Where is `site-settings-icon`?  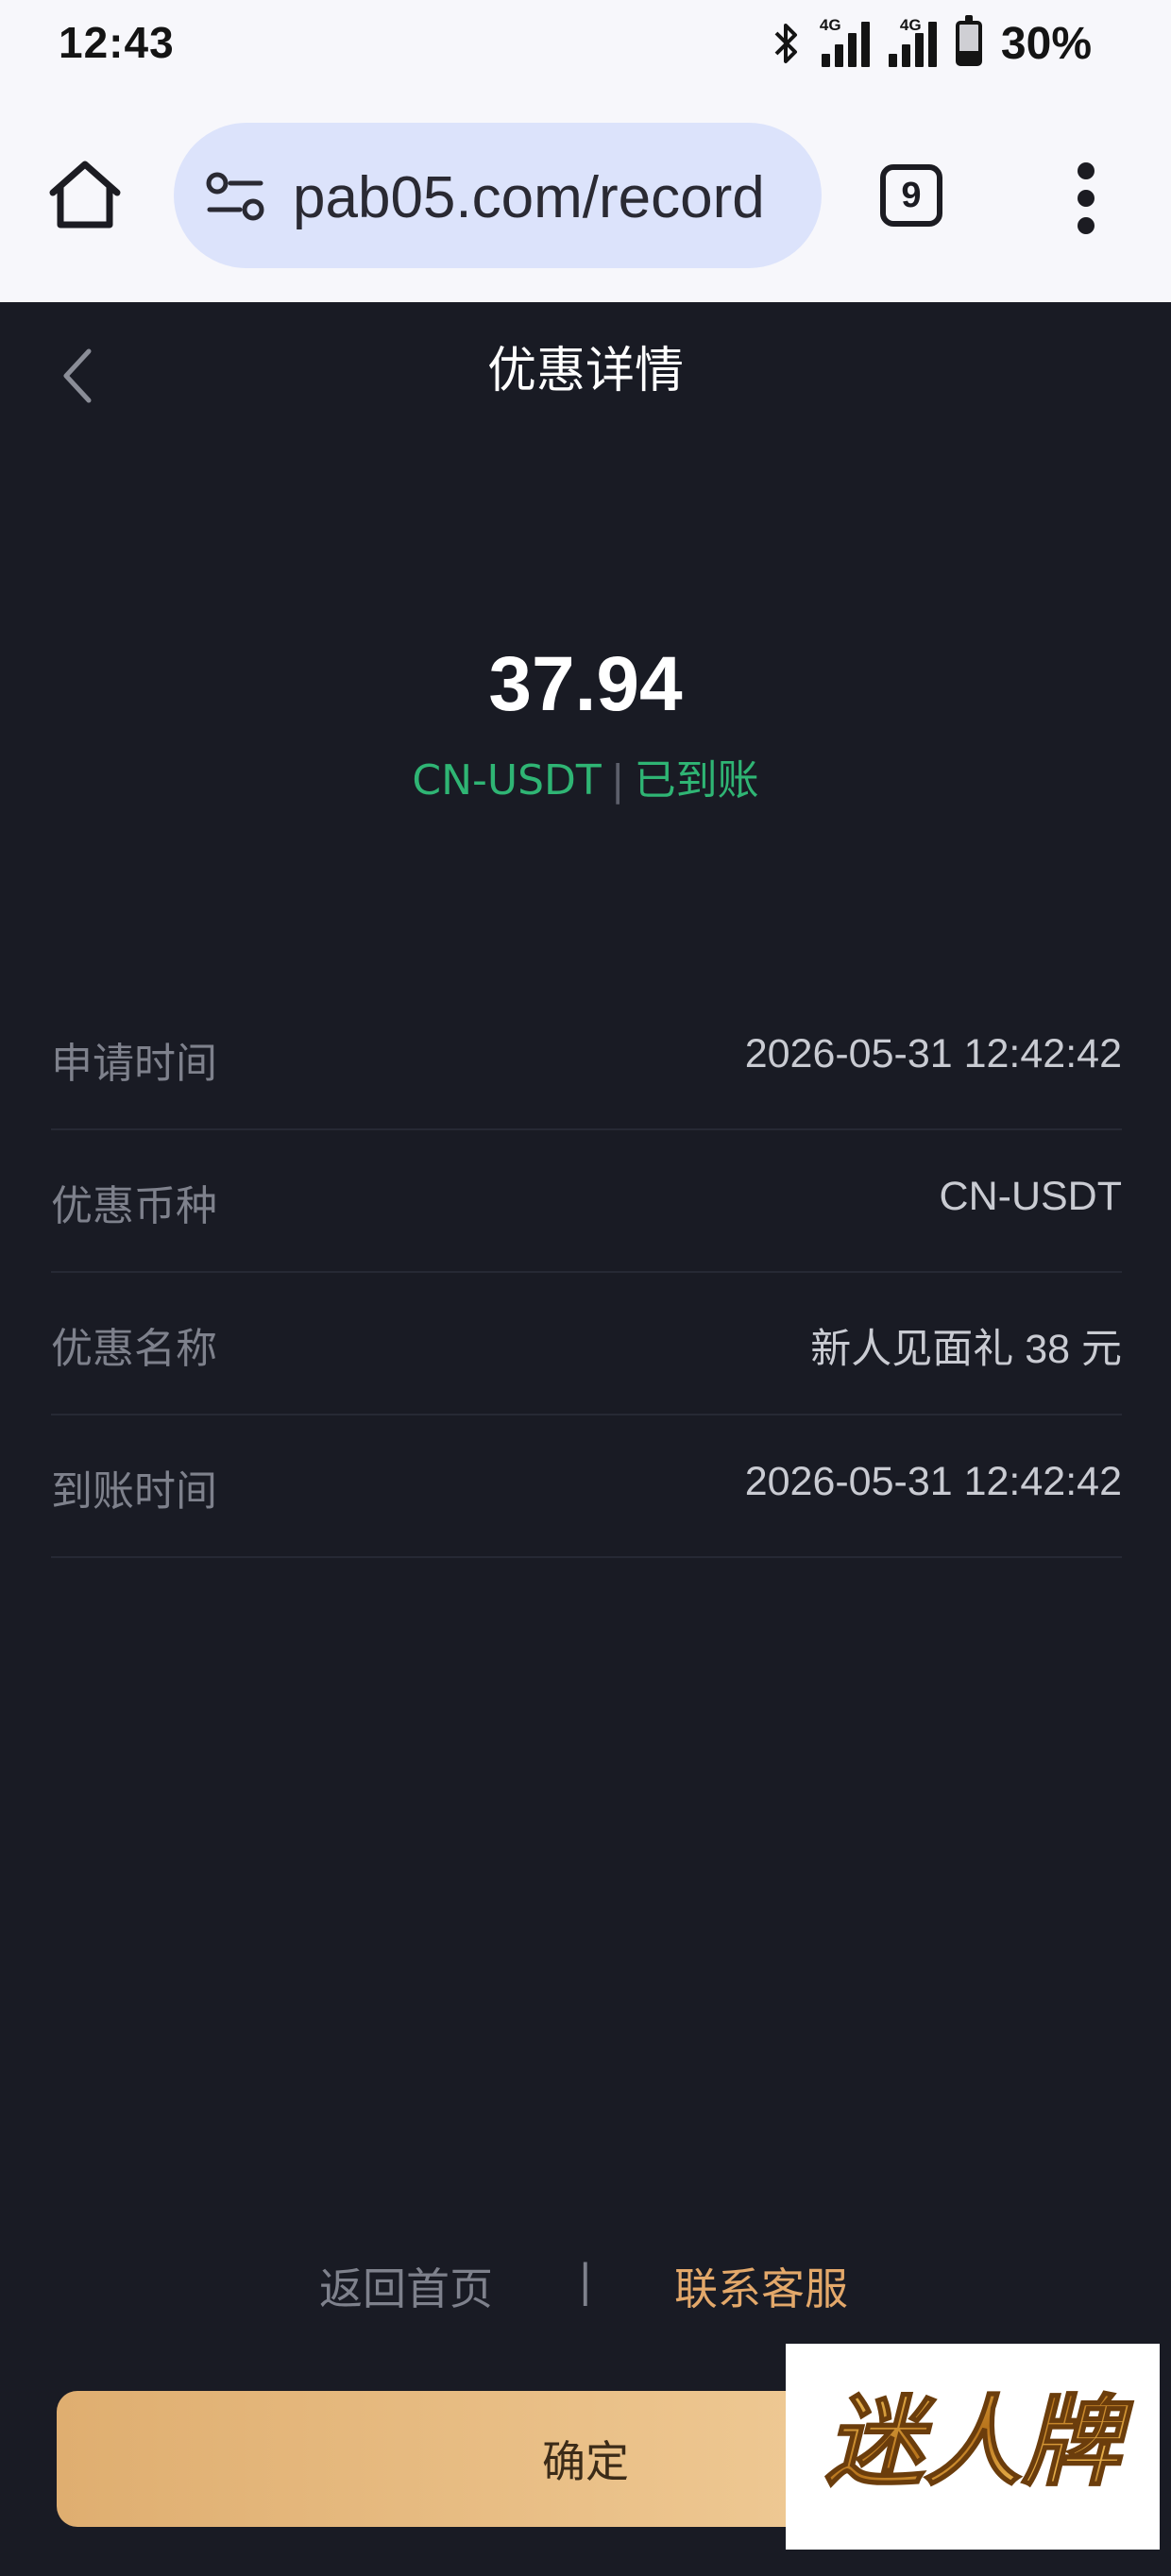 site-settings-icon is located at coordinates (235, 196).